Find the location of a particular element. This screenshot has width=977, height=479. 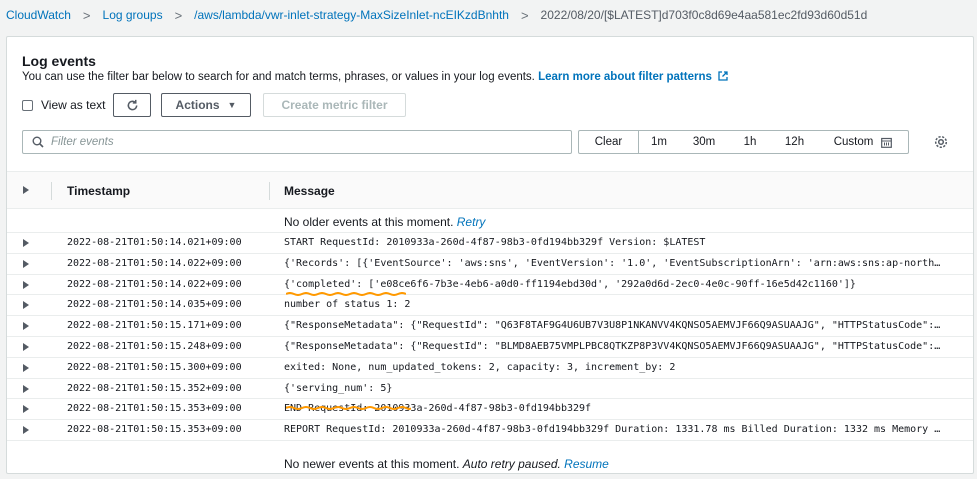

row-timestamp: 2022-08-21T01:50:15.352+09:00 is located at coordinates (154, 388).